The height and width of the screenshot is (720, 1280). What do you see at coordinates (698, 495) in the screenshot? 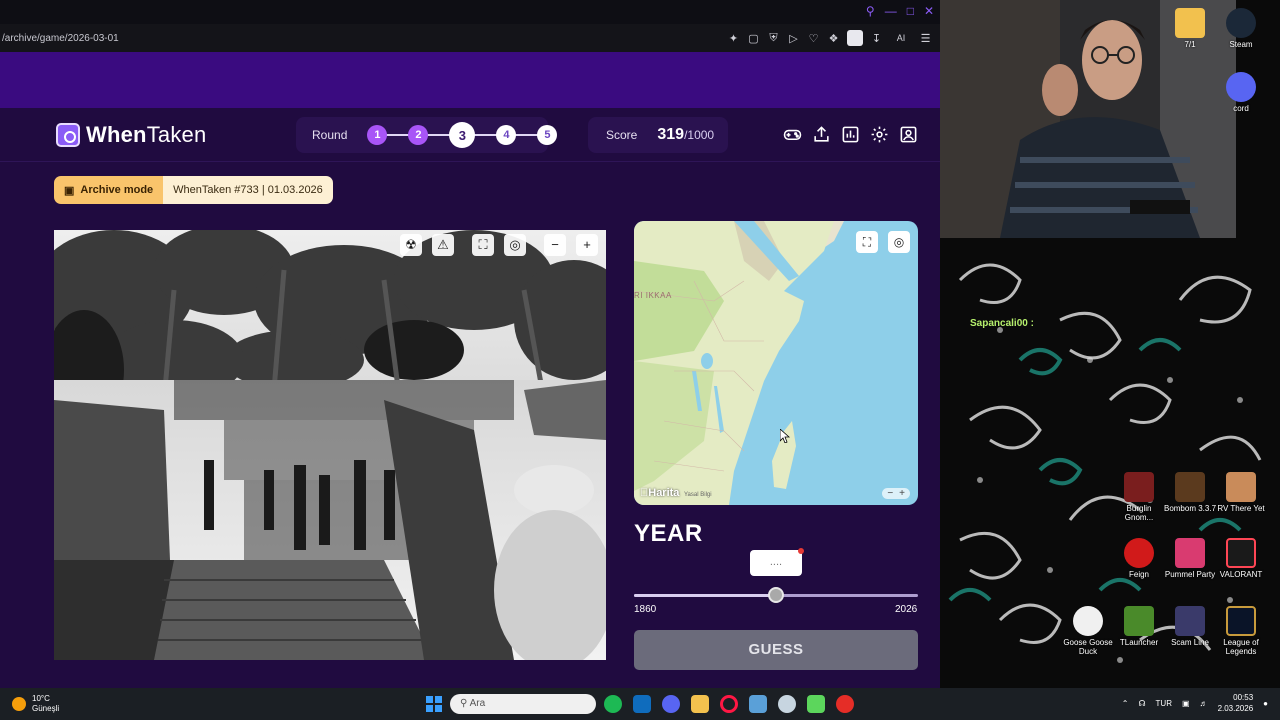
I see `map-legal-link: Yasal Bilgi` at bounding box center [698, 495].